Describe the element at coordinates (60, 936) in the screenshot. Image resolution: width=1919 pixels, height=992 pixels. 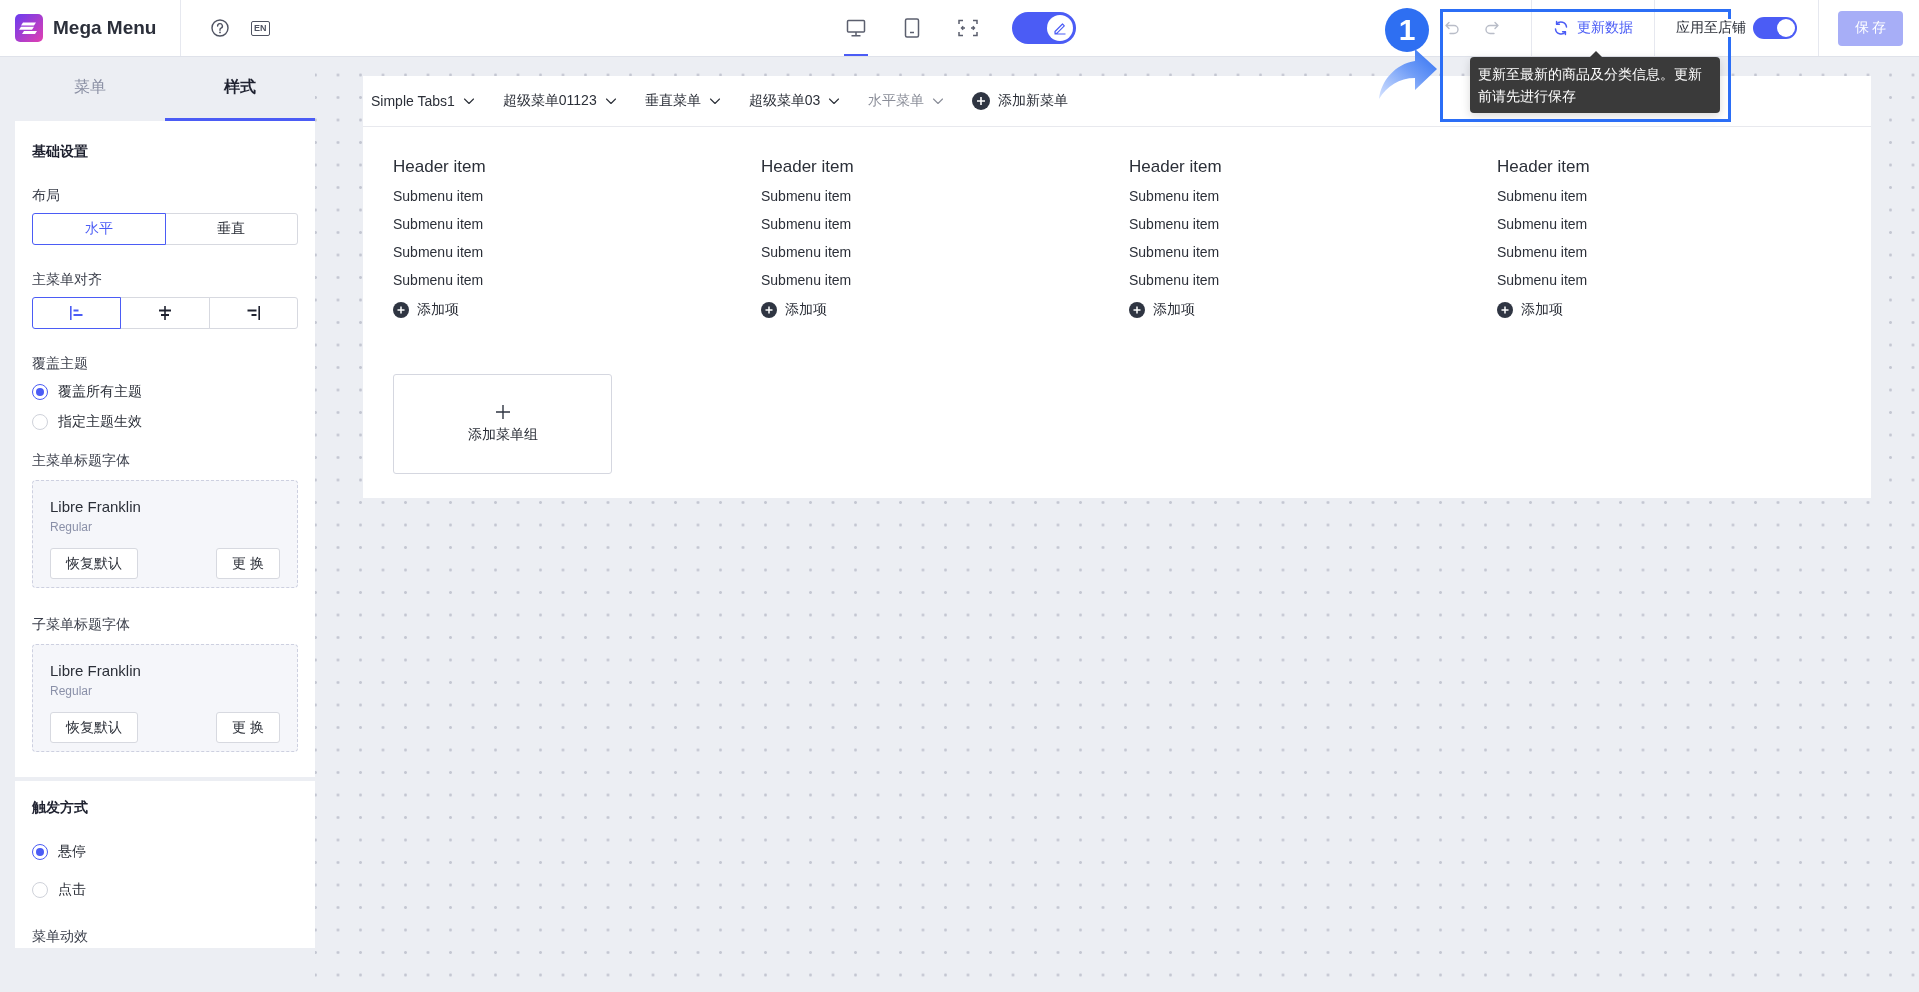
I see `field-label: 菜单动效` at that location.